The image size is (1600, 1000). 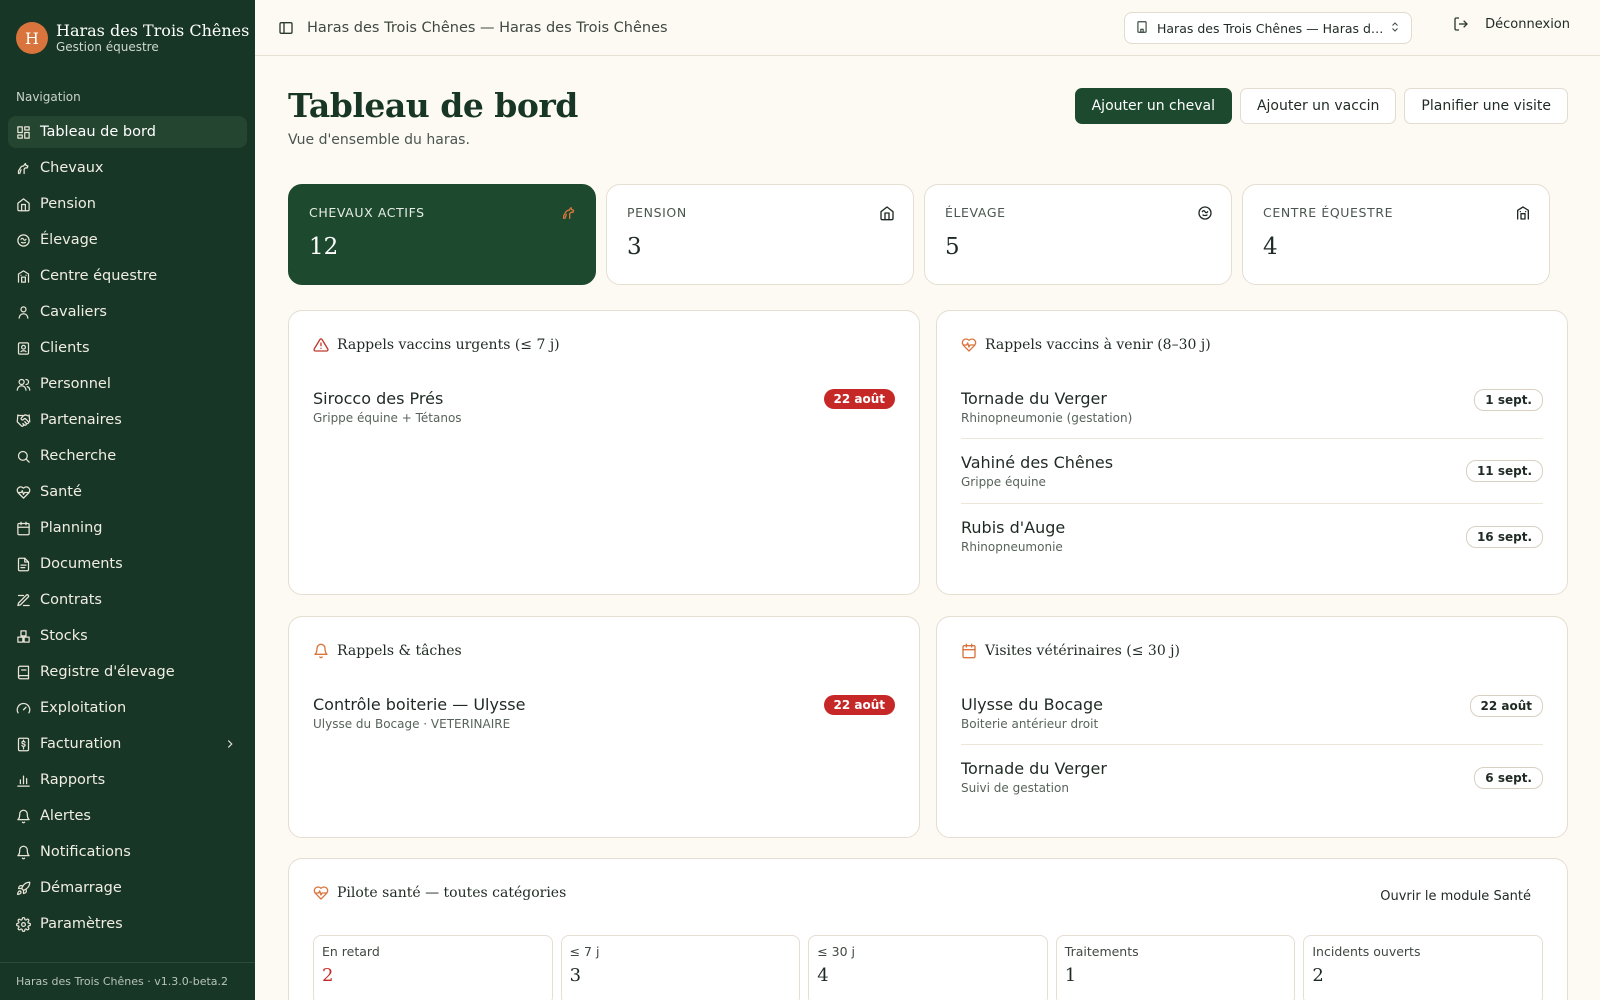 I want to click on page-title: Tableau de bord, so click(x=433, y=105).